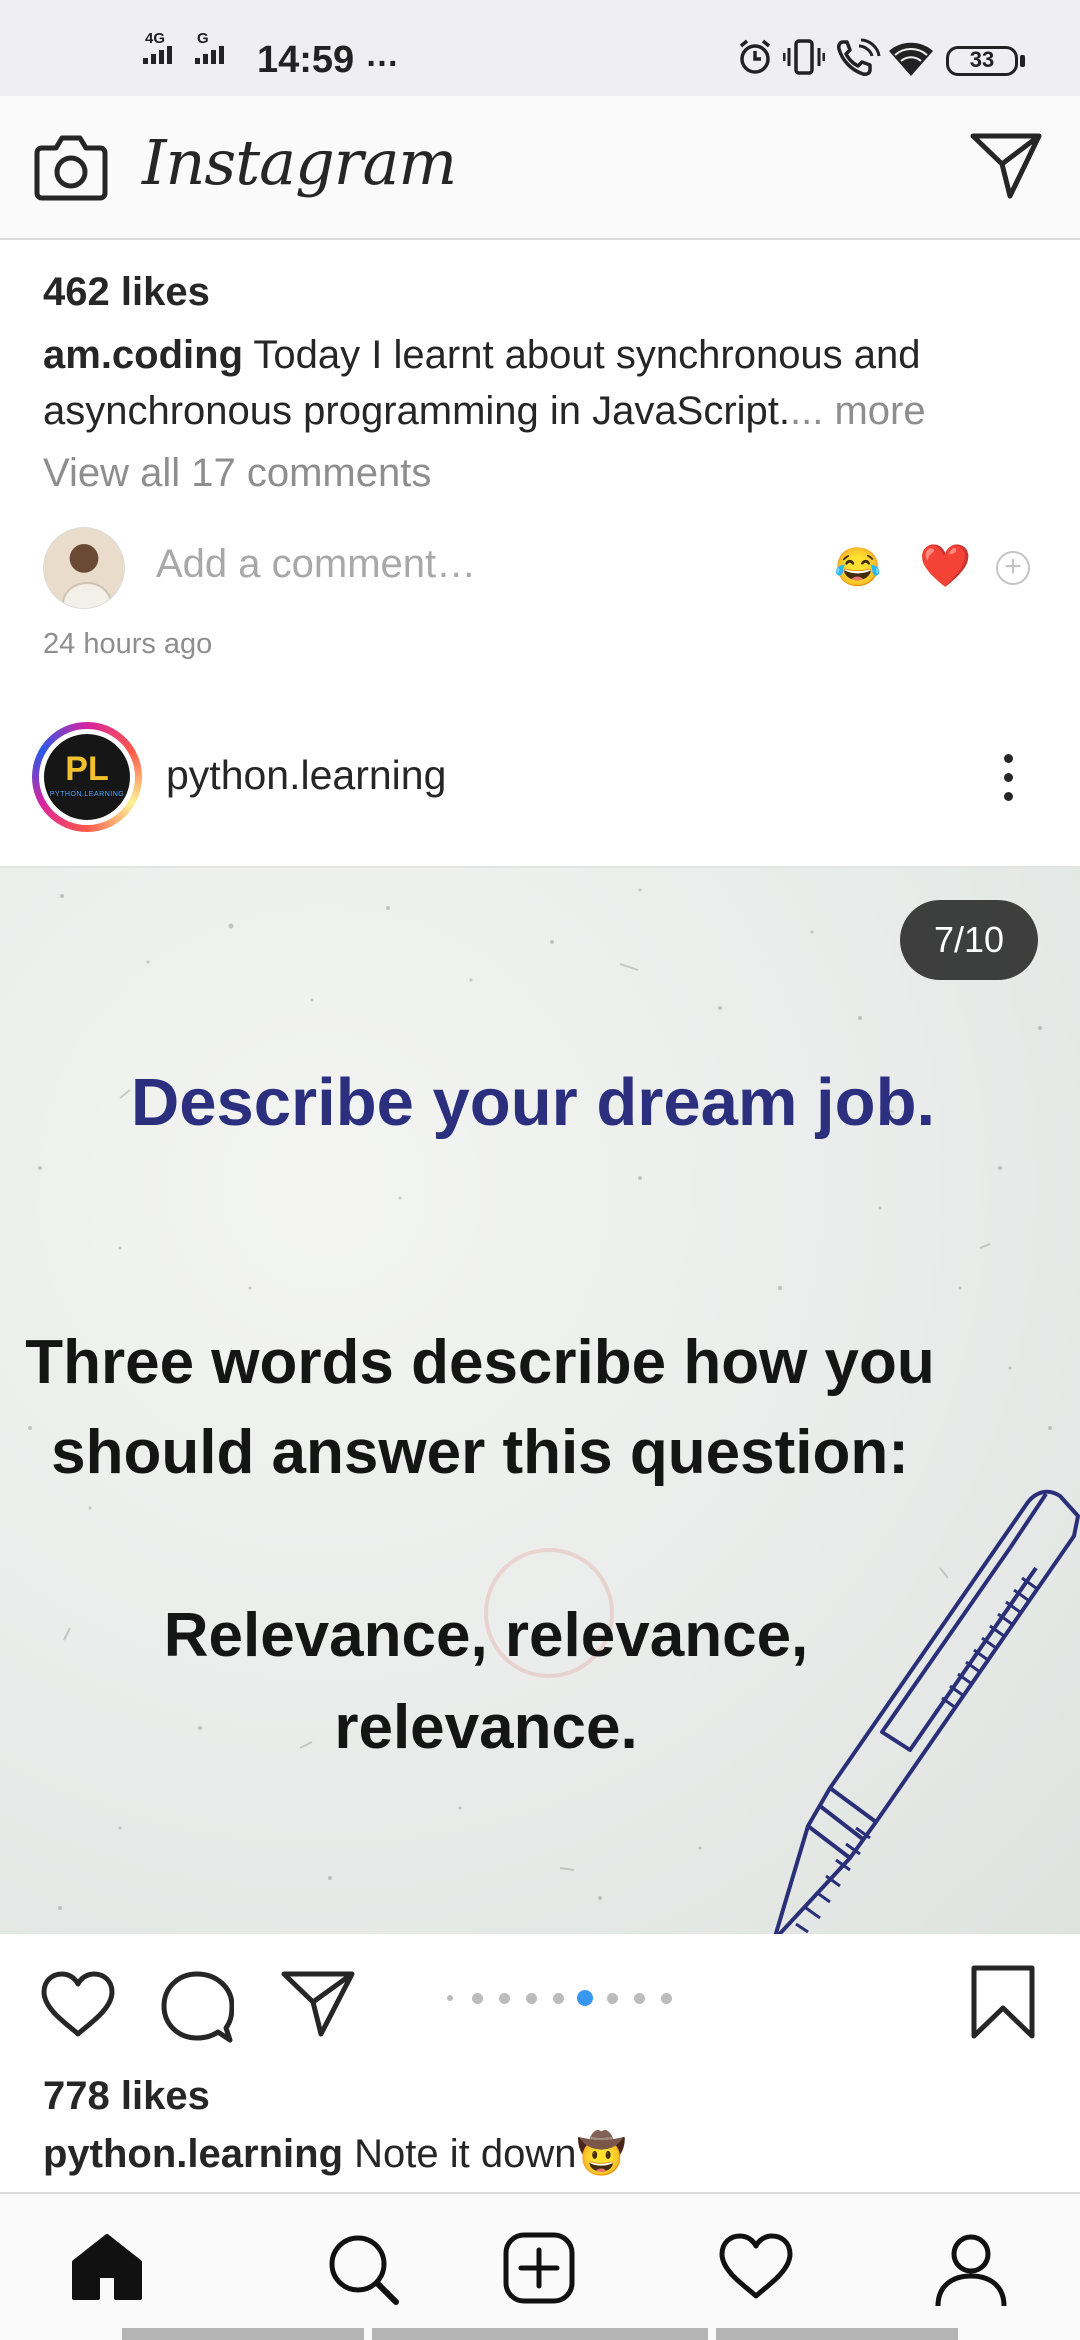  What do you see at coordinates (157, 55) in the screenshot?
I see `signal-bars-1-icon` at bounding box center [157, 55].